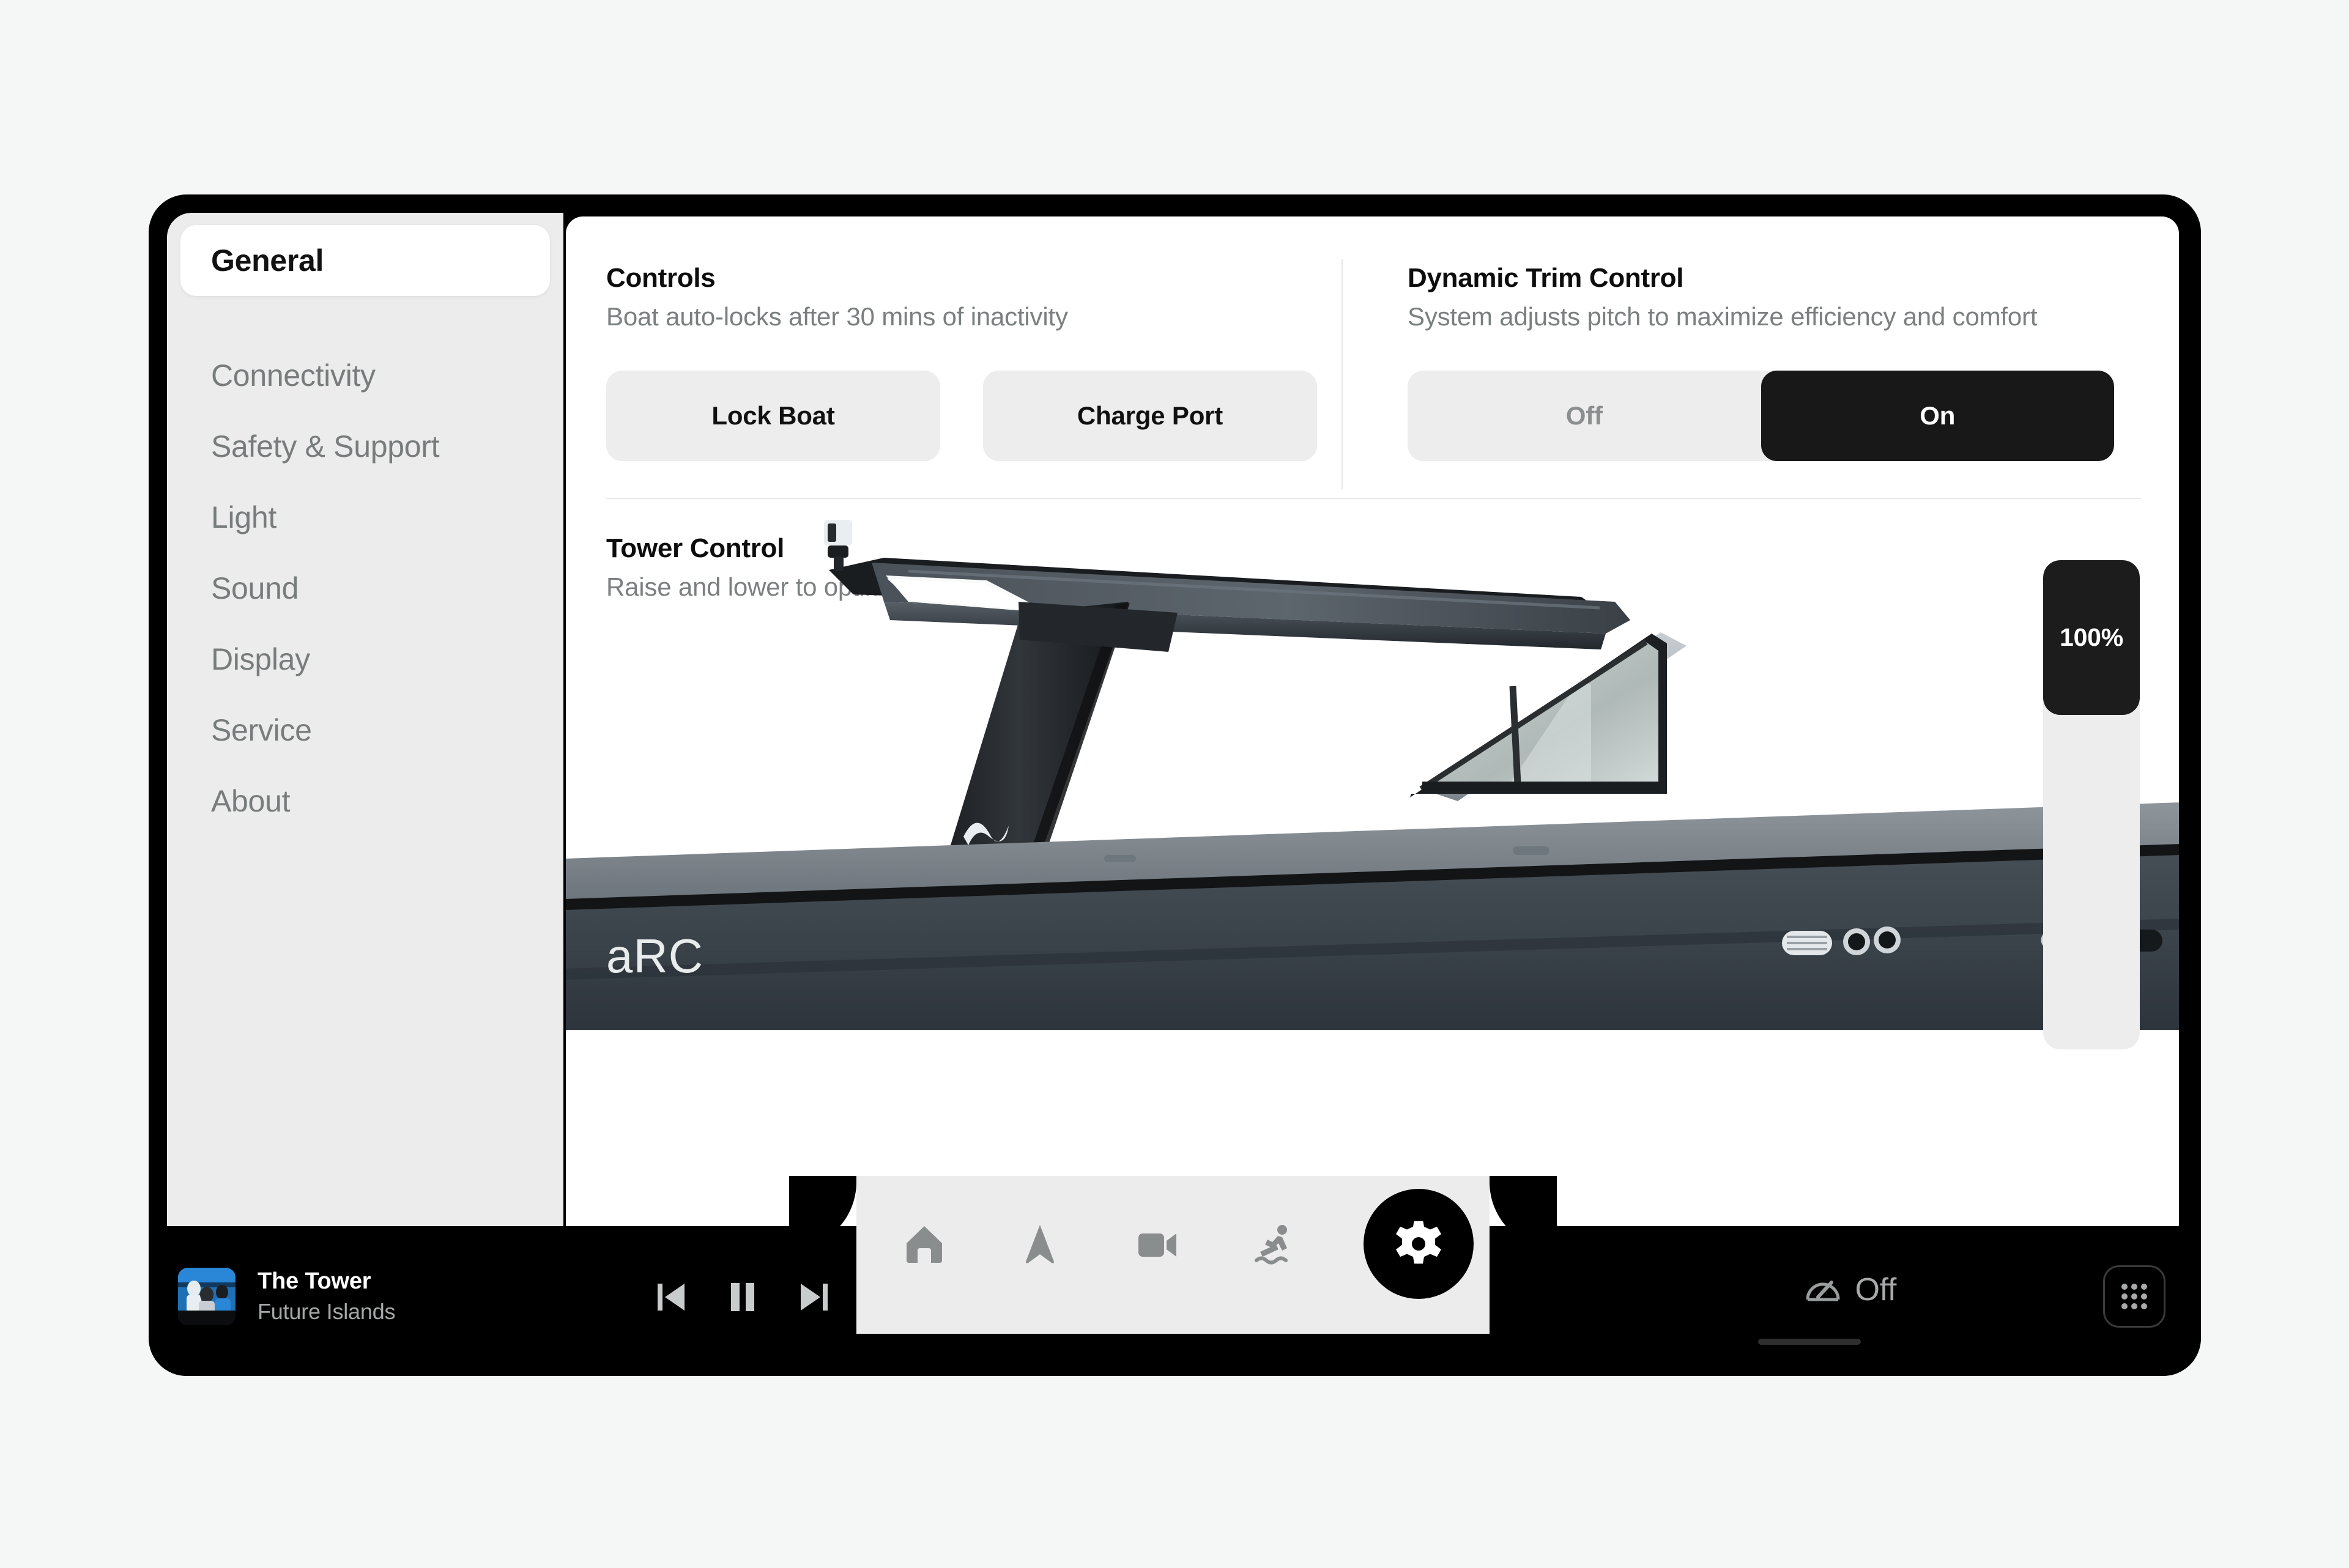 This screenshot has width=2349, height=1568. Describe the element at coordinates (365, 730) in the screenshot. I see `sidebar-item-service: Service` at that location.